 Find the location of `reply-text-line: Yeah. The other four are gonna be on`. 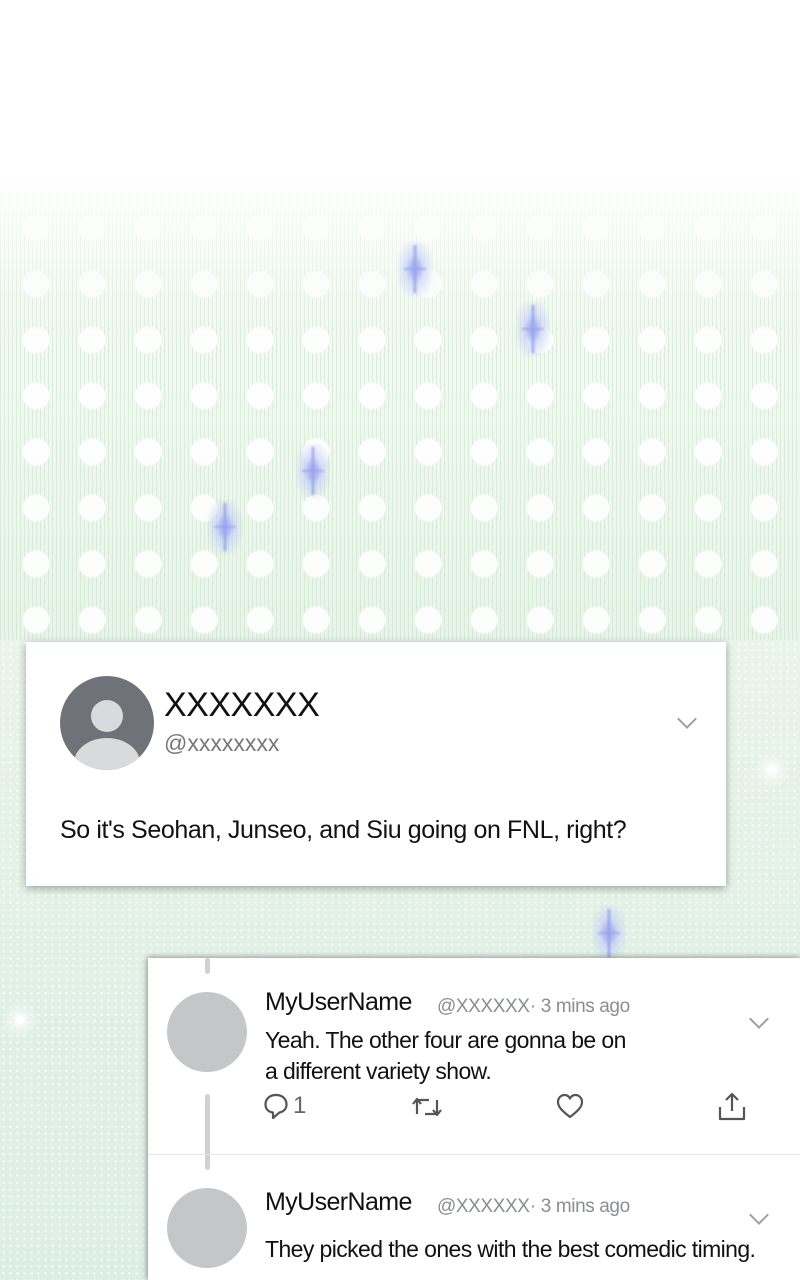

reply-text-line: Yeah. The other four are gonna be on is located at coordinates (445, 1040).